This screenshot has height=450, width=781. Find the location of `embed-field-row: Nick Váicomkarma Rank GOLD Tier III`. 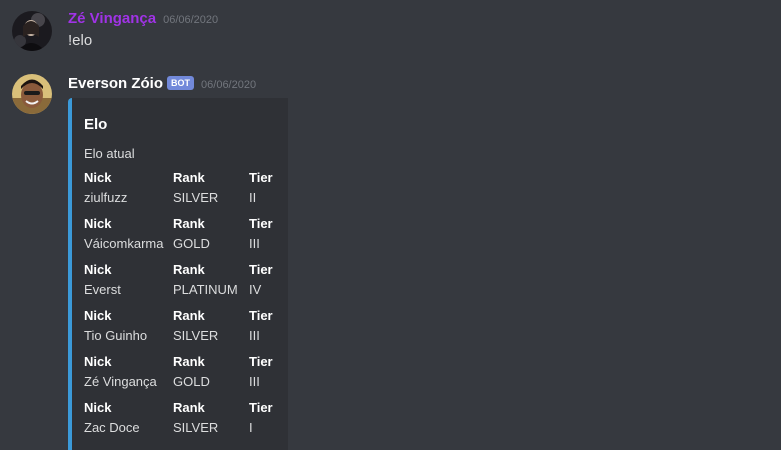

embed-field-row: Nick Váicomkarma Rank GOLD Tier III is located at coordinates (189, 236).